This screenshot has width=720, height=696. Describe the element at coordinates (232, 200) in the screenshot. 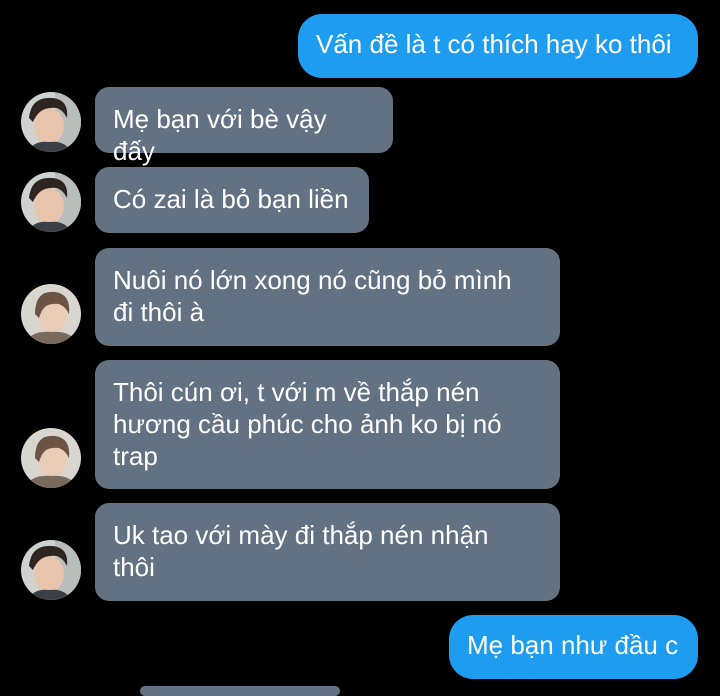

I see `message-bubble-incoming: Có zai là bỏ bạn liền` at that location.